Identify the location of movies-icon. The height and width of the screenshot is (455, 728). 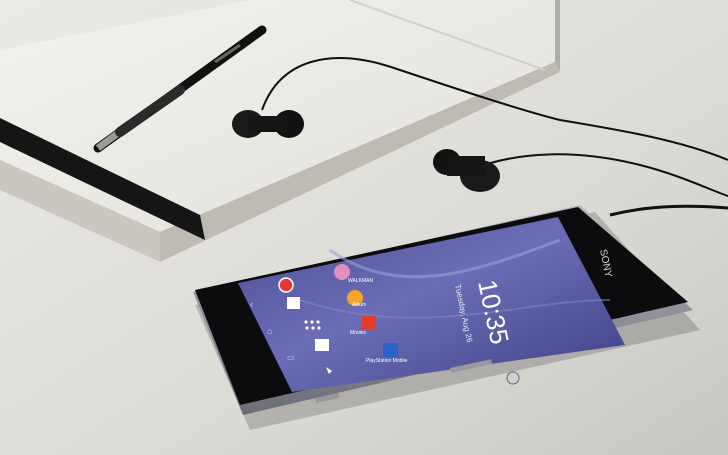
(369, 322).